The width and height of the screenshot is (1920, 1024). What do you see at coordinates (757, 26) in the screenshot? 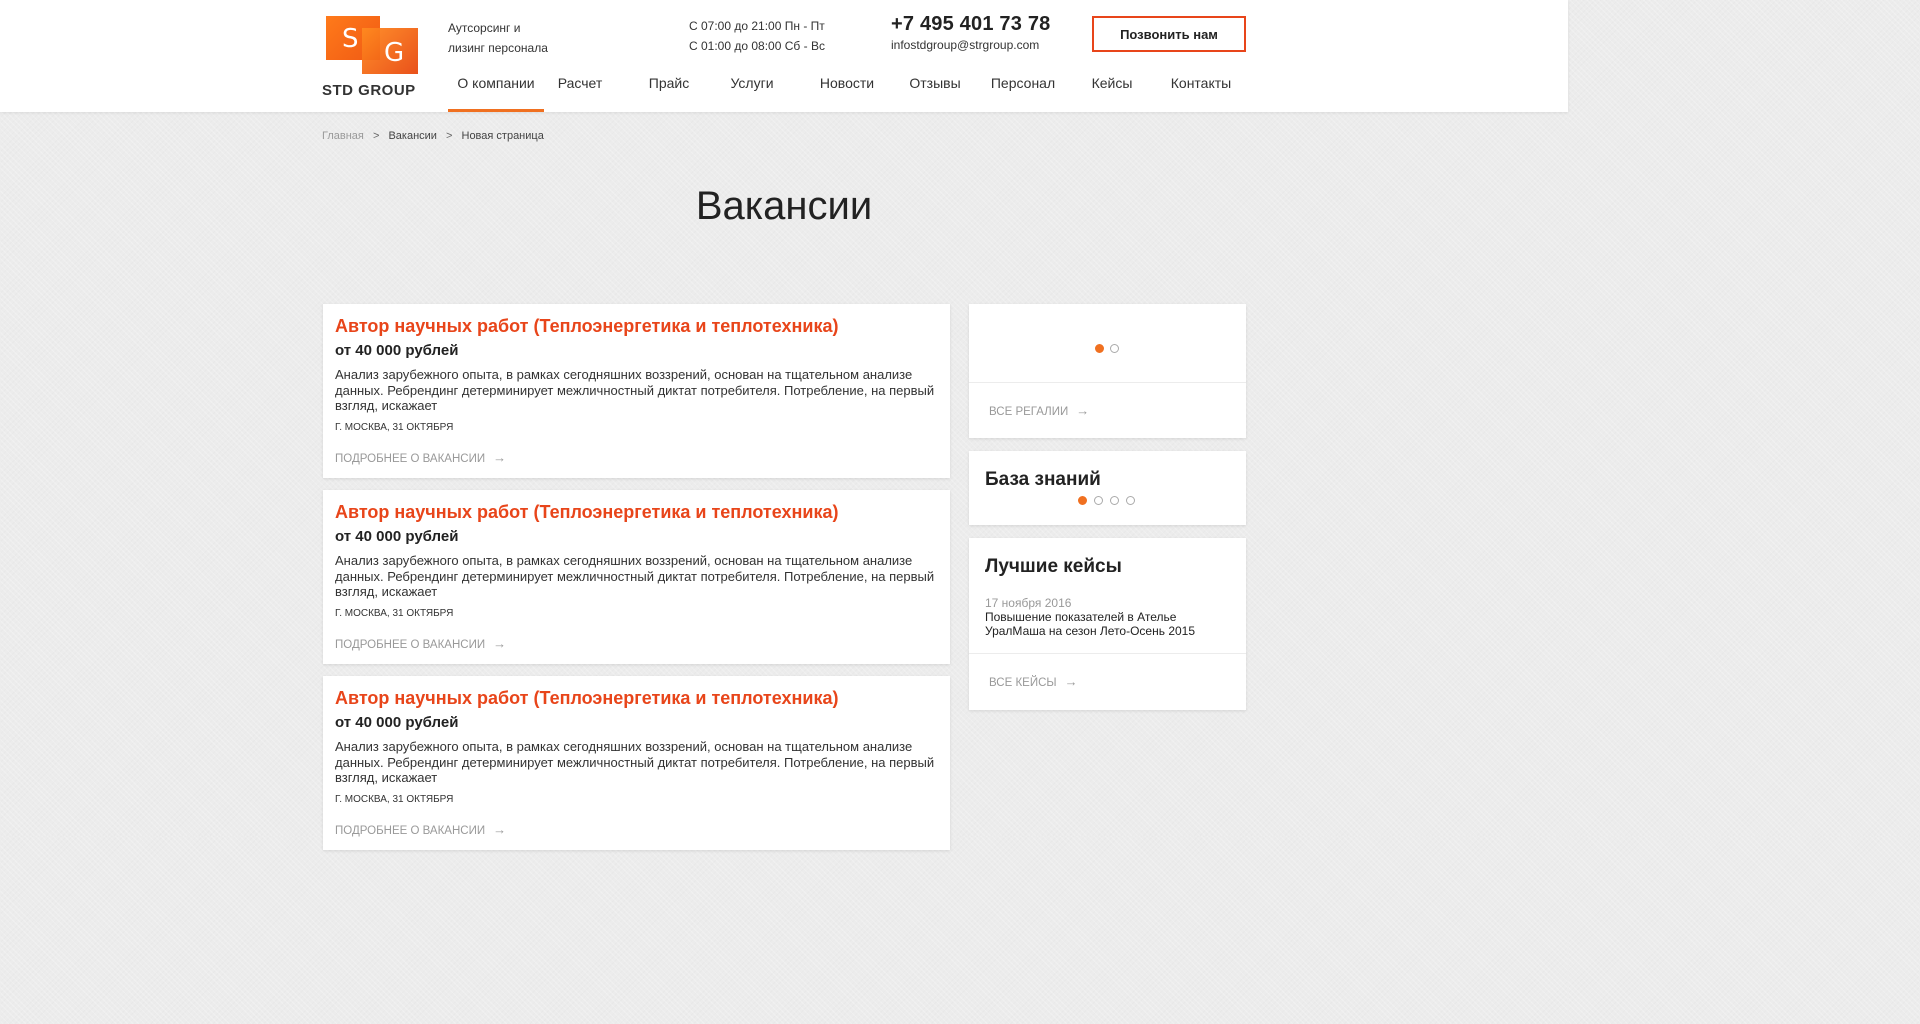
I see `hours-weekdays: С 07:00 до 21:00 Пн - Пт` at bounding box center [757, 26].